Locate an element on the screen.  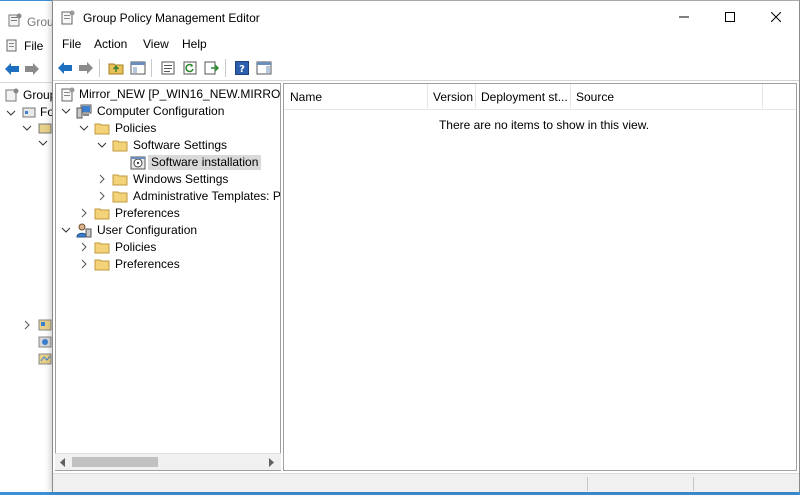
tree-node-windows-settings: Windows Settings is located at coordinates (168, 179).